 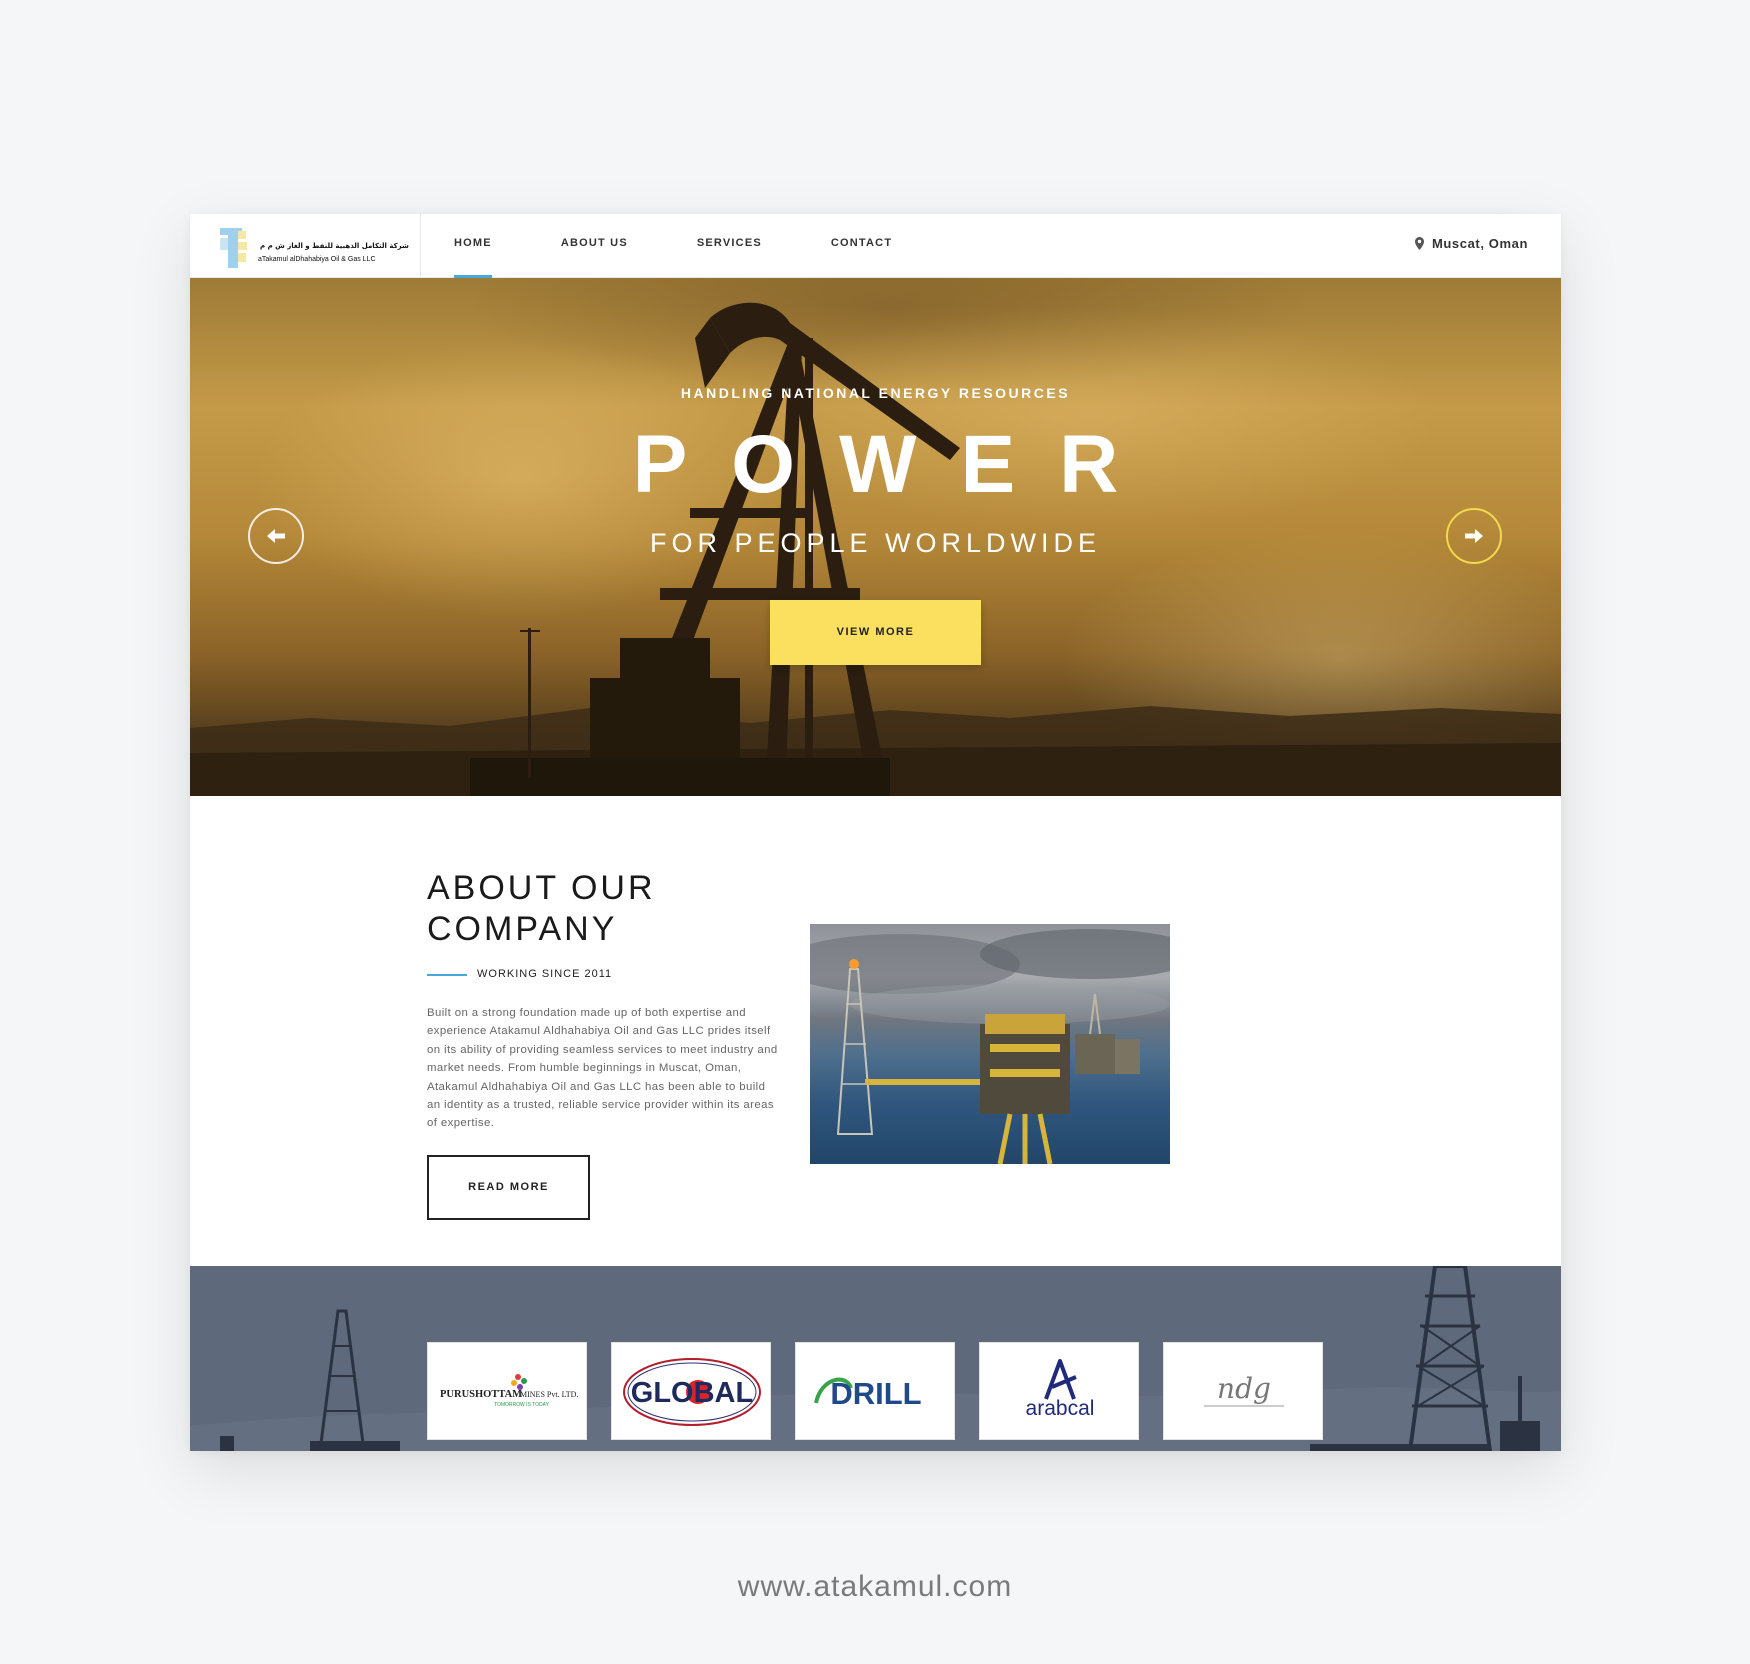 I want to click on client-purushottam-extra: MINES Pvt. LTD., so click(x=549, y=1394).